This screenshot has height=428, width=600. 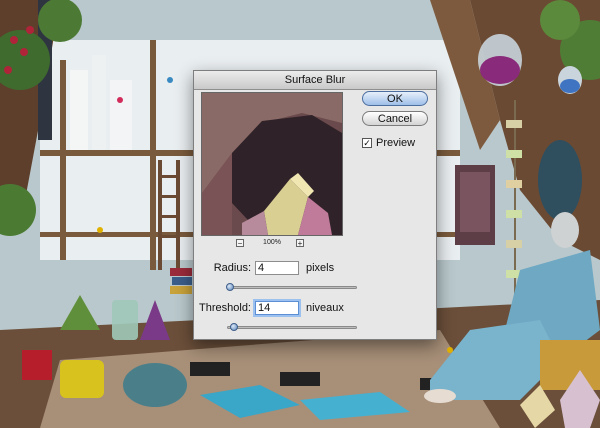 I want to click on threshold-slider-track, so click(x=292, y=327).